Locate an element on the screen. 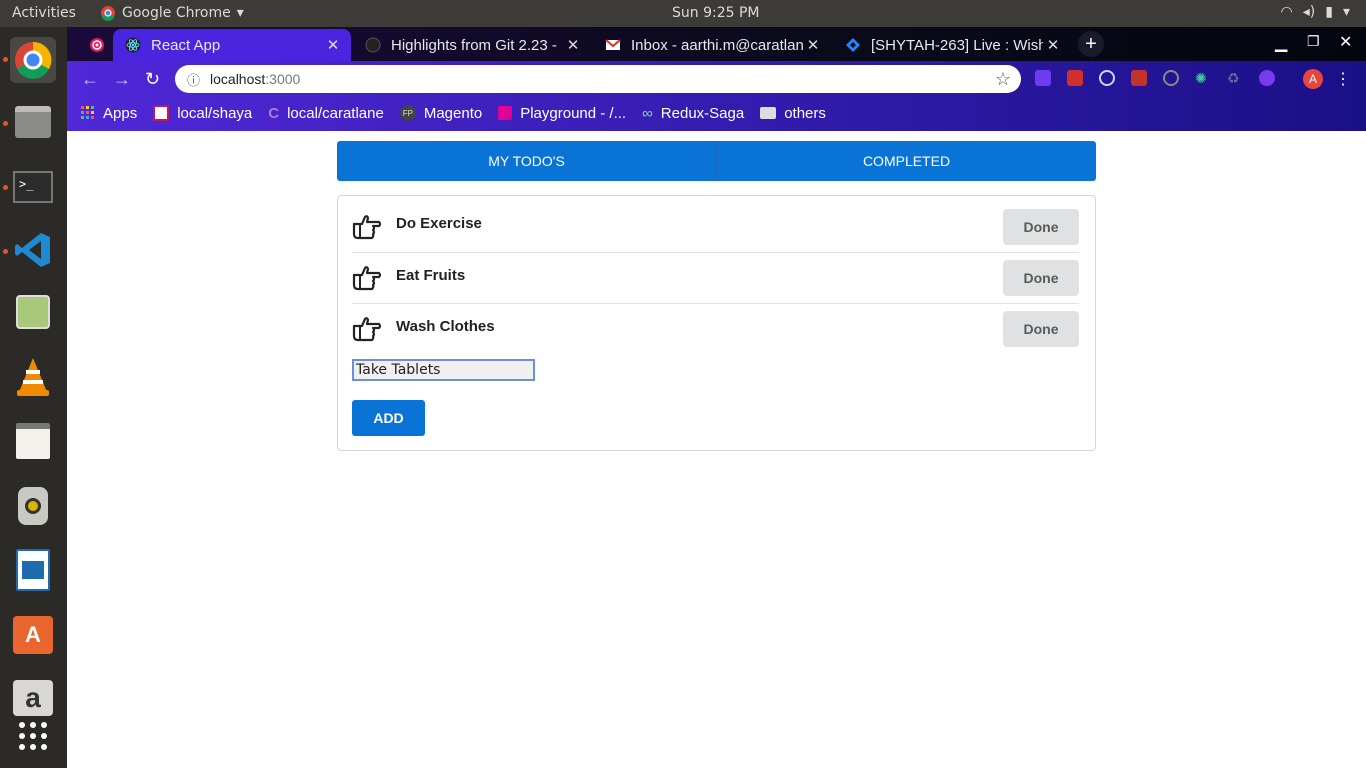 This screenshot has height=768, width=1366. activities-button: Activities is located at coordinates (44, 13).